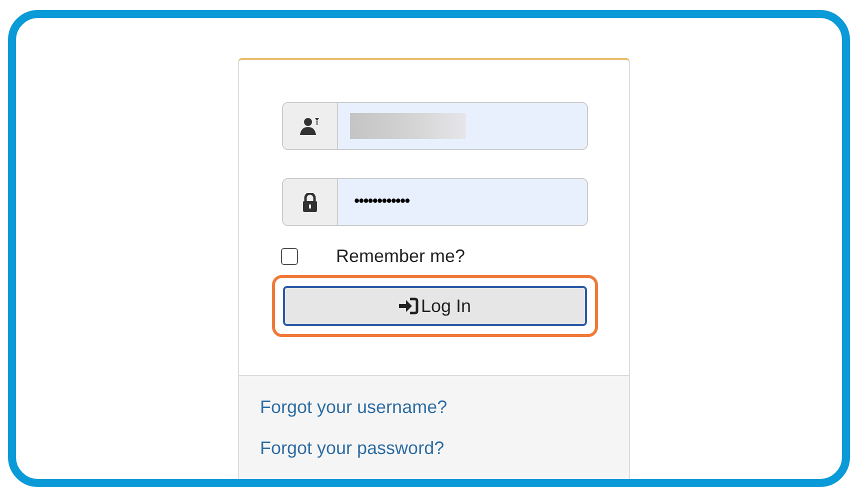 The image size is (852, 487). Describe the element at coordinates (382, 202) in the screenshot. I see `password-value: ••••••••••••` at that location.